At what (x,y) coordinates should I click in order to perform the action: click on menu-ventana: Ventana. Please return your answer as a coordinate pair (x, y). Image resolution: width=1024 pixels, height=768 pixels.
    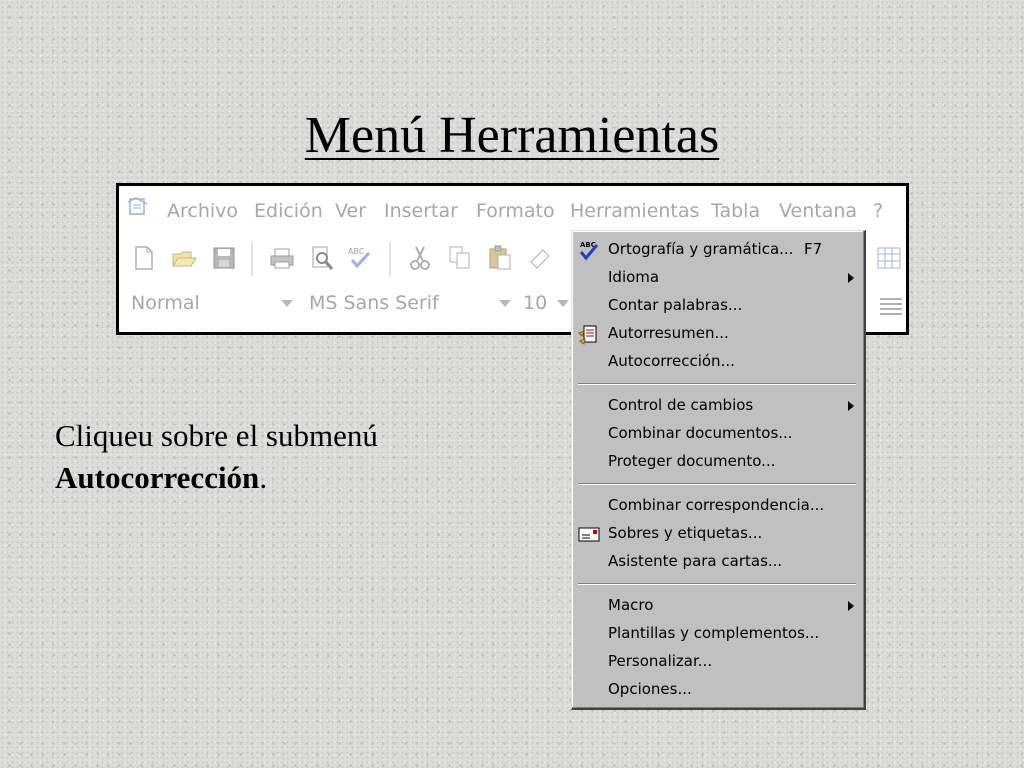
    Looking at the image, I should click on (818, 211).